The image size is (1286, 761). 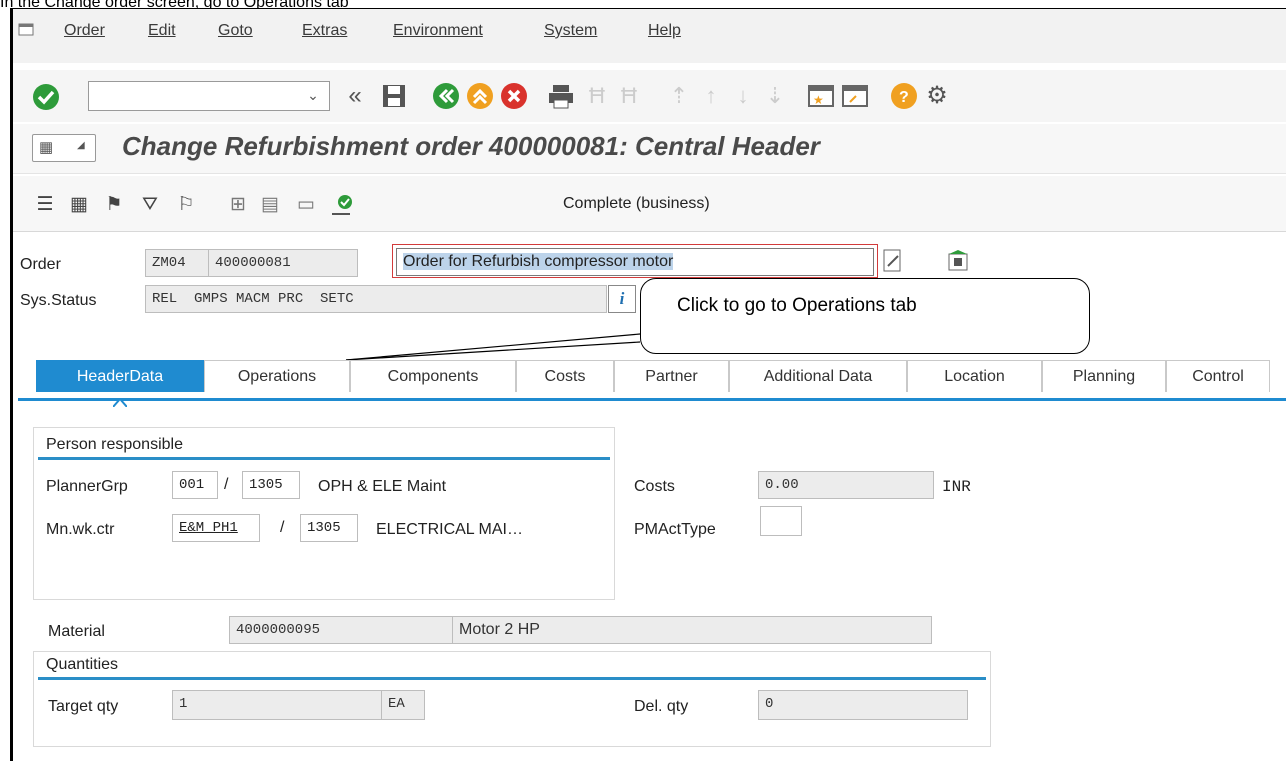 What do you see at coordinates (150, 205) in the screenshot?
I see `filter-icon: ⛛` at bounding box center [150, 205].